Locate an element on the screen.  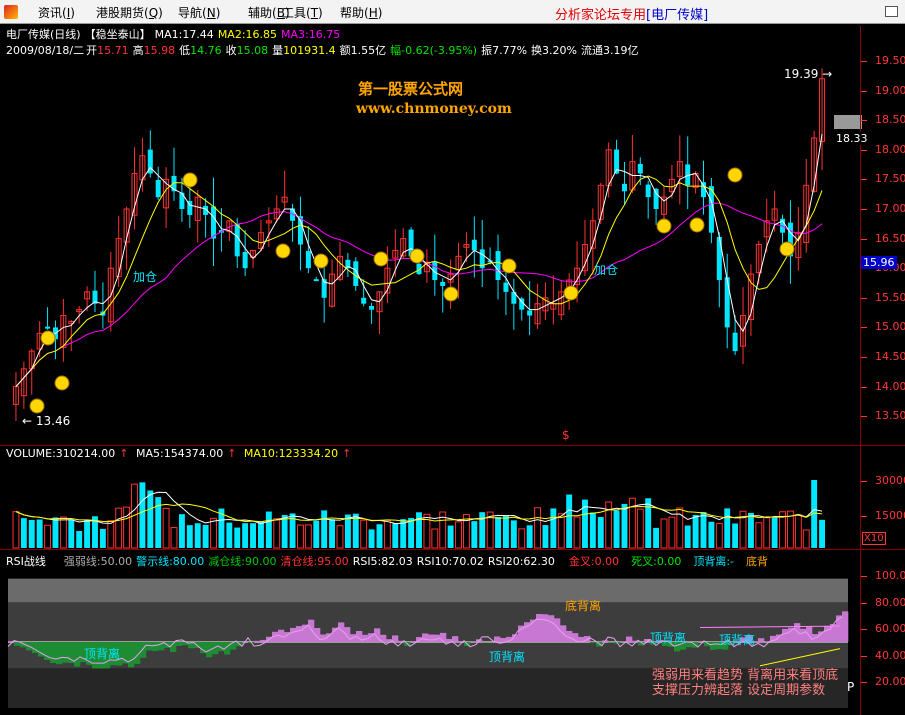
forum-ad-text: 分析家论坛专用[电厂传媒] is located at coordinates (632, 15).